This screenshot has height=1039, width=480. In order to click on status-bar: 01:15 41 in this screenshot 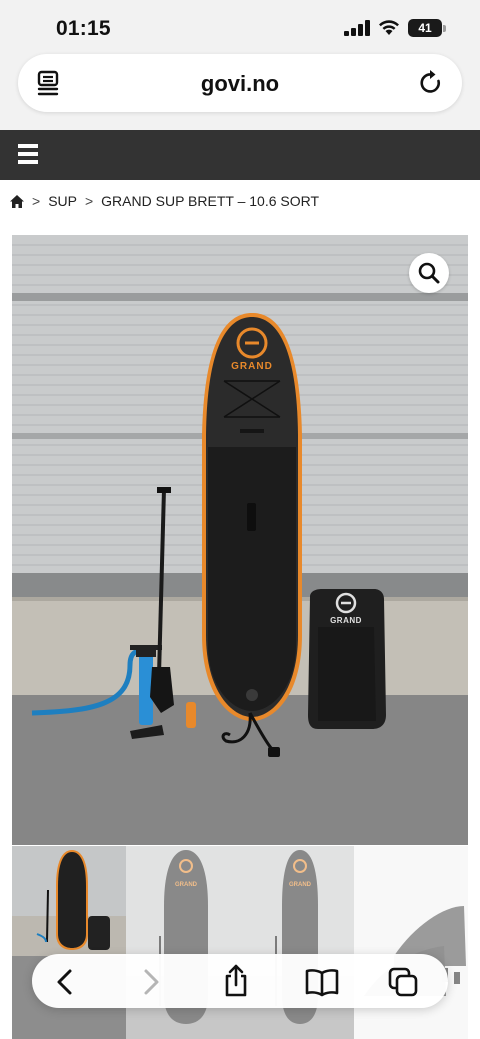, I will do `click(240, 27)`.